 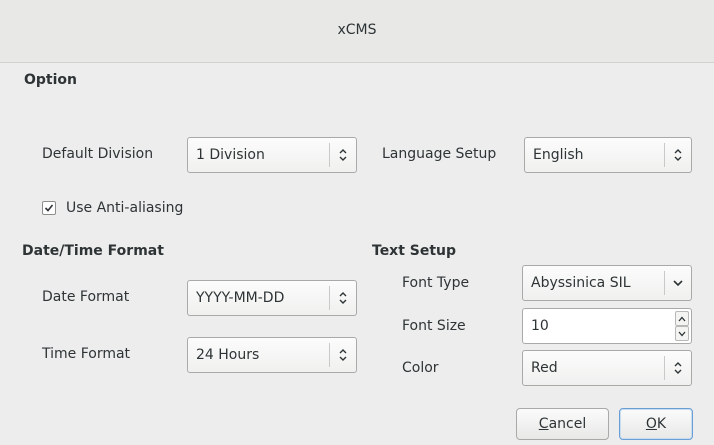 What do you see at coordinates (414, 251) in the screenshot?
I see `text-setup-heading: Text Setup` at bounding box center [414, 251].